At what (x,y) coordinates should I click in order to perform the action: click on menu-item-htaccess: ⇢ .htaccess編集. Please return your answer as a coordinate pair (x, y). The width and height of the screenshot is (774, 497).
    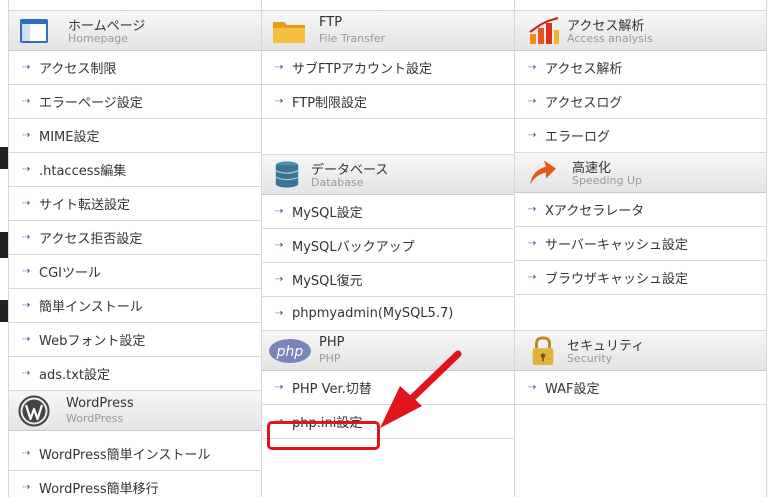
    Looking at the image, I should click on (135, 170).